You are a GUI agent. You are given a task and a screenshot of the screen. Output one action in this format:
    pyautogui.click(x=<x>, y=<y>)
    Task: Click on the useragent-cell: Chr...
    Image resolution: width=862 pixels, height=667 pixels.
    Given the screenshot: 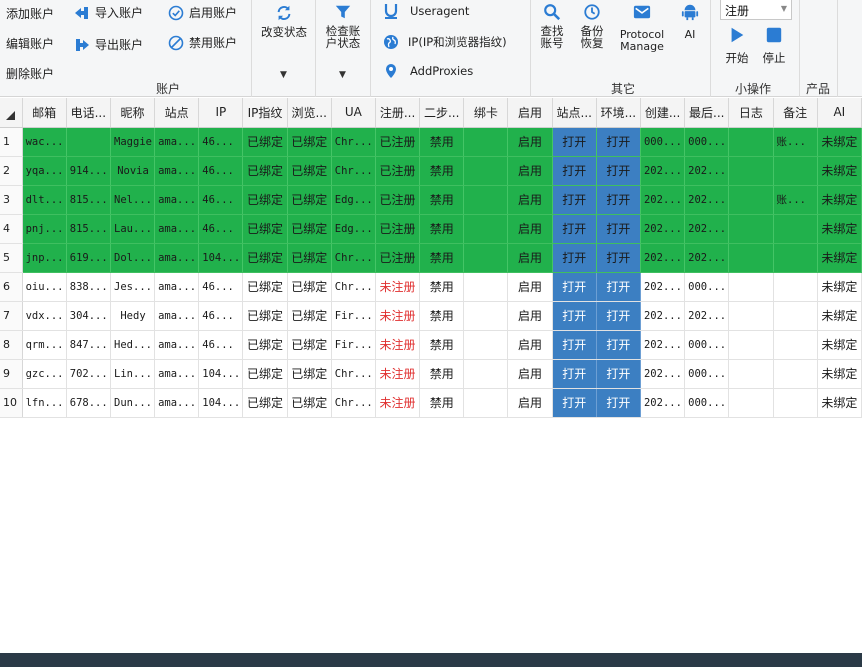 What is the action you would take?
    pyautogui.click(x=353, y=142)
    